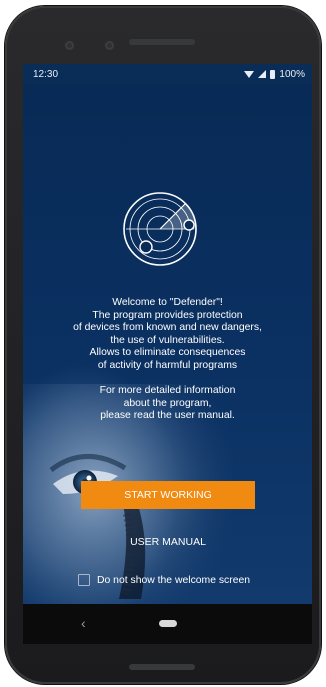 The width and height of the screenshot is (326, 687). Describe the element at coordinates (168, 542) in the screenshot. I see `user-manual-button: USER MANUAL` at that location.